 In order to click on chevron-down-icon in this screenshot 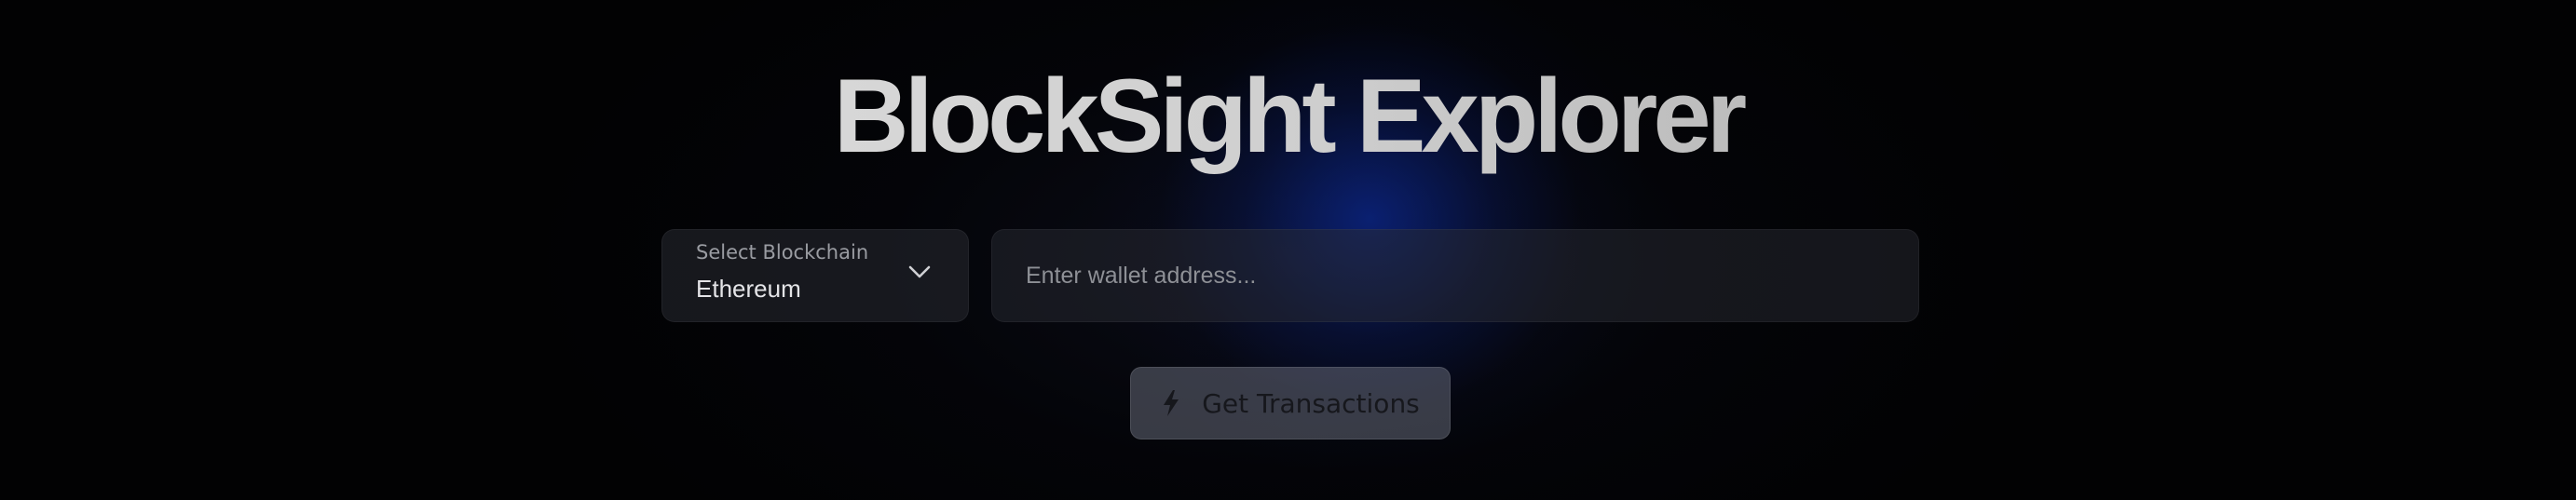, I will do `click(919, 272)`.